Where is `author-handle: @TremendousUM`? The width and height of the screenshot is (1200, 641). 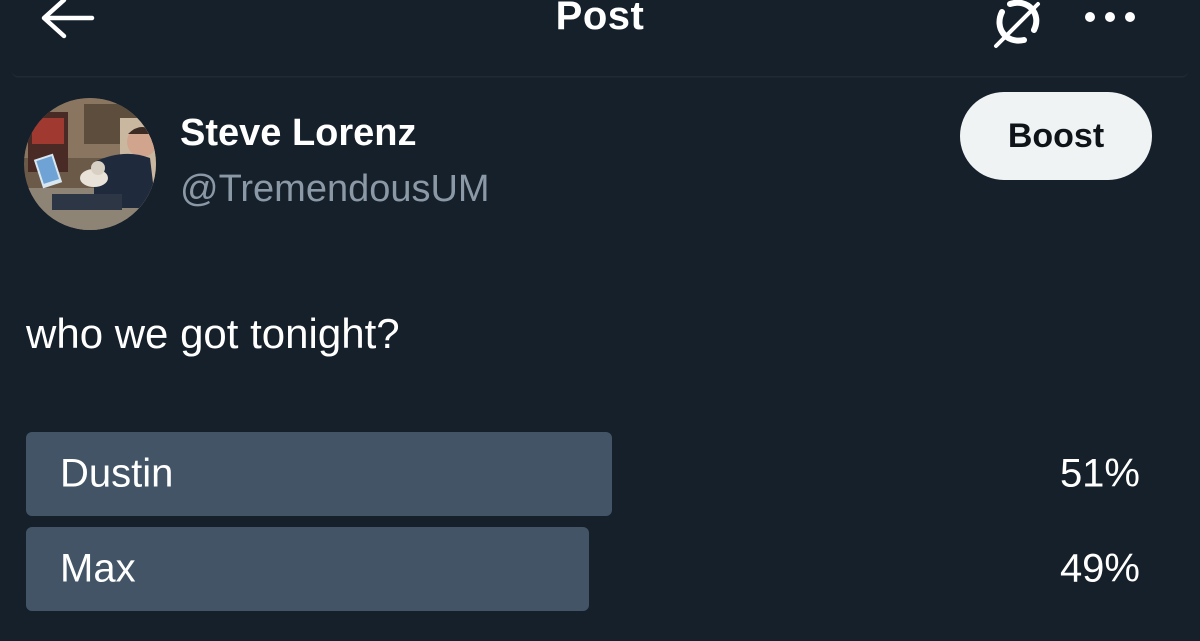 author-handle: @TremendousUM is located at coordinates (335, 189).